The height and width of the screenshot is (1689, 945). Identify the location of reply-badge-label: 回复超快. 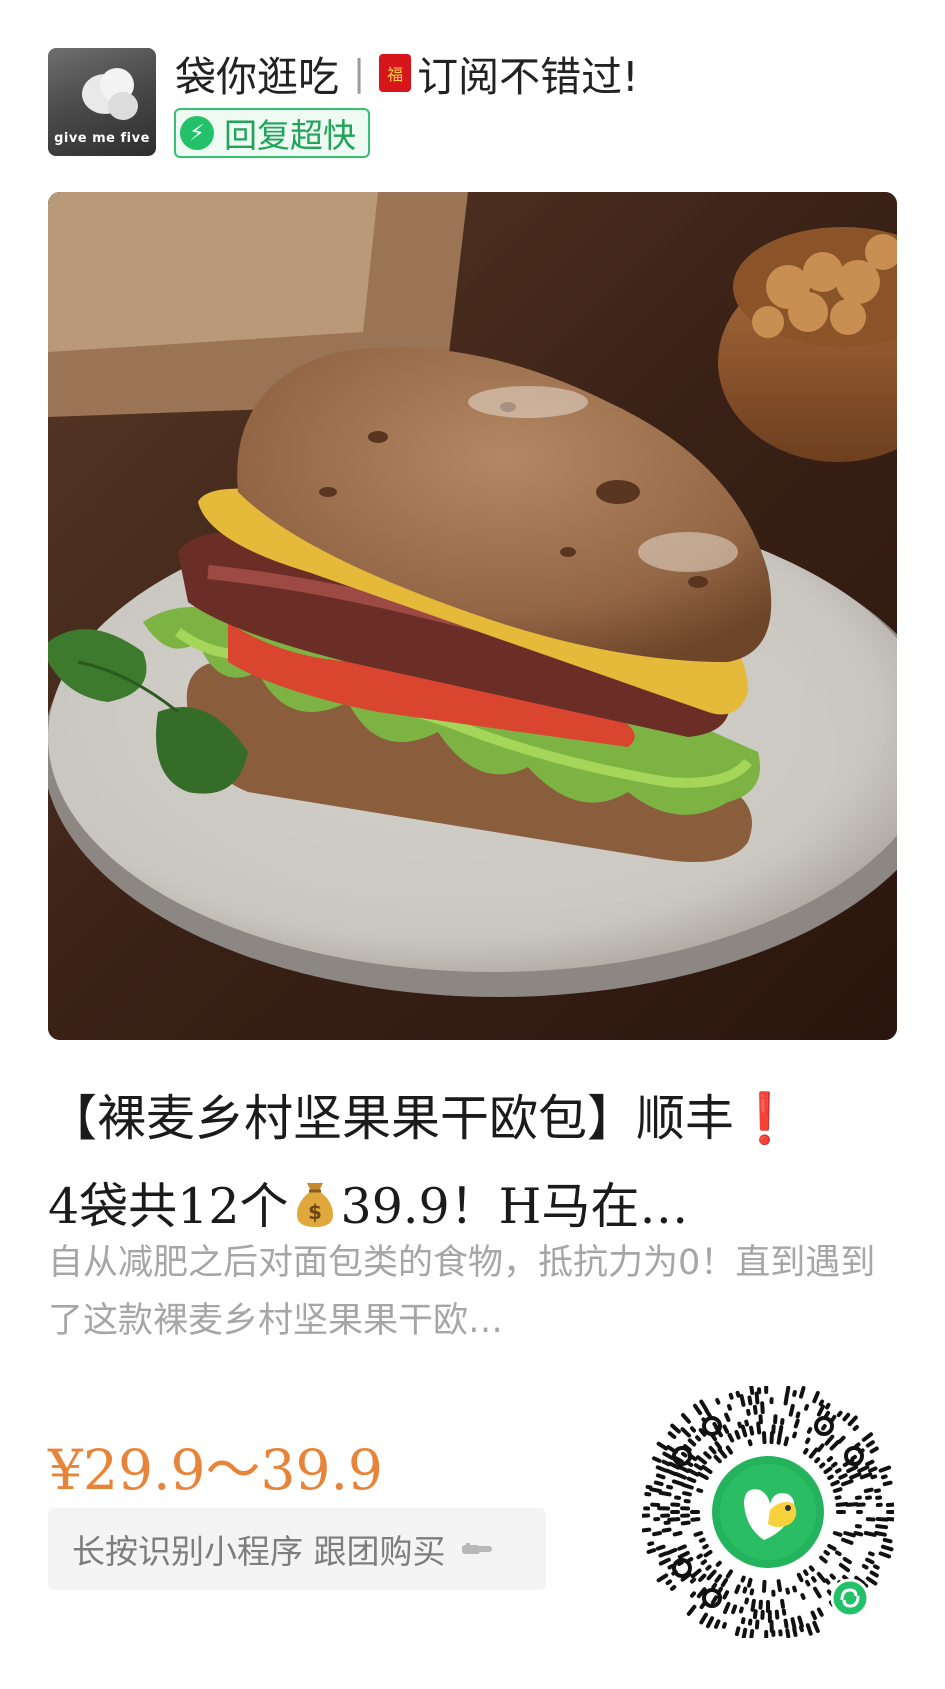
(290, 135).